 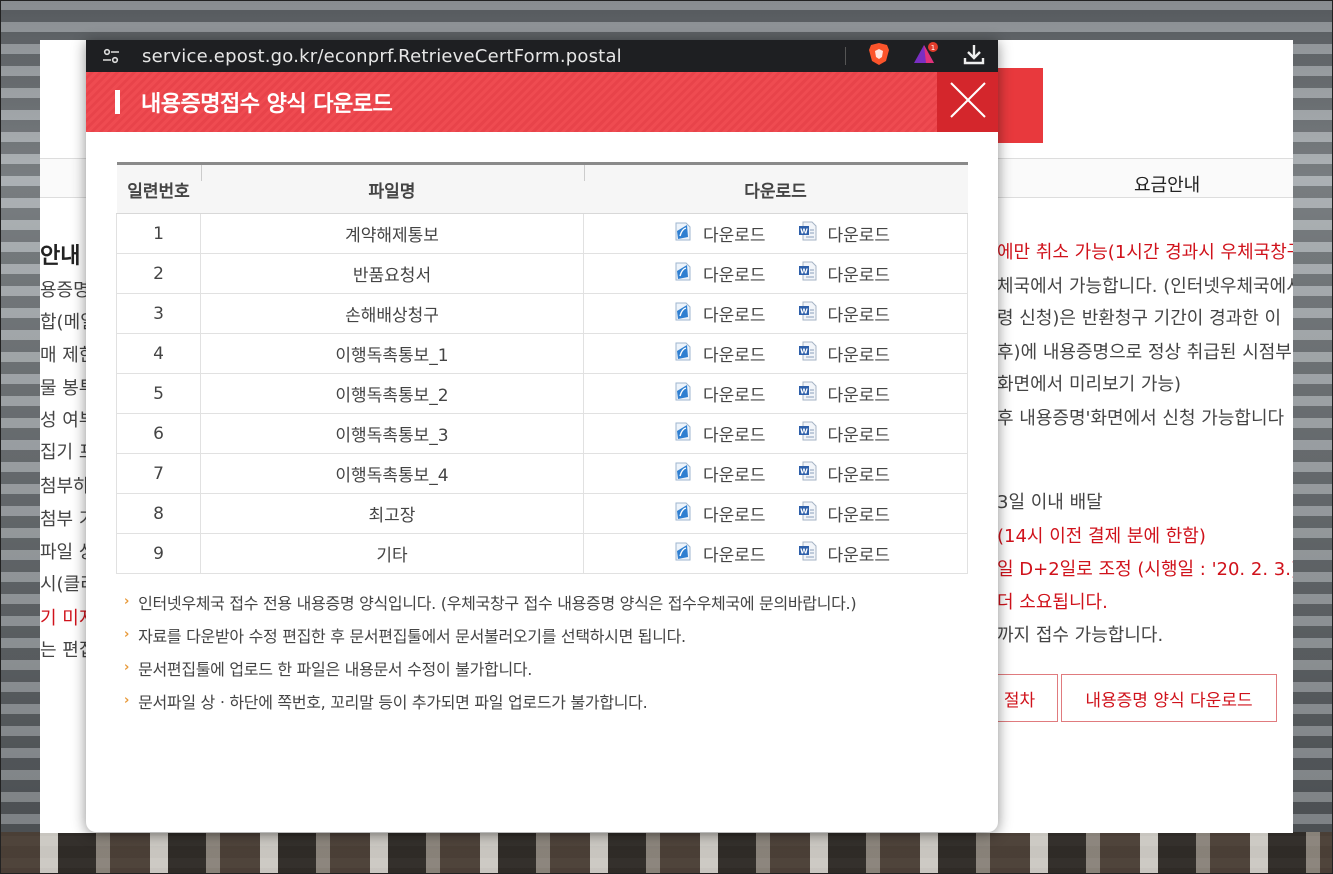 I want to click on column-header-filename: 파일명, so click(x=392, y=188).